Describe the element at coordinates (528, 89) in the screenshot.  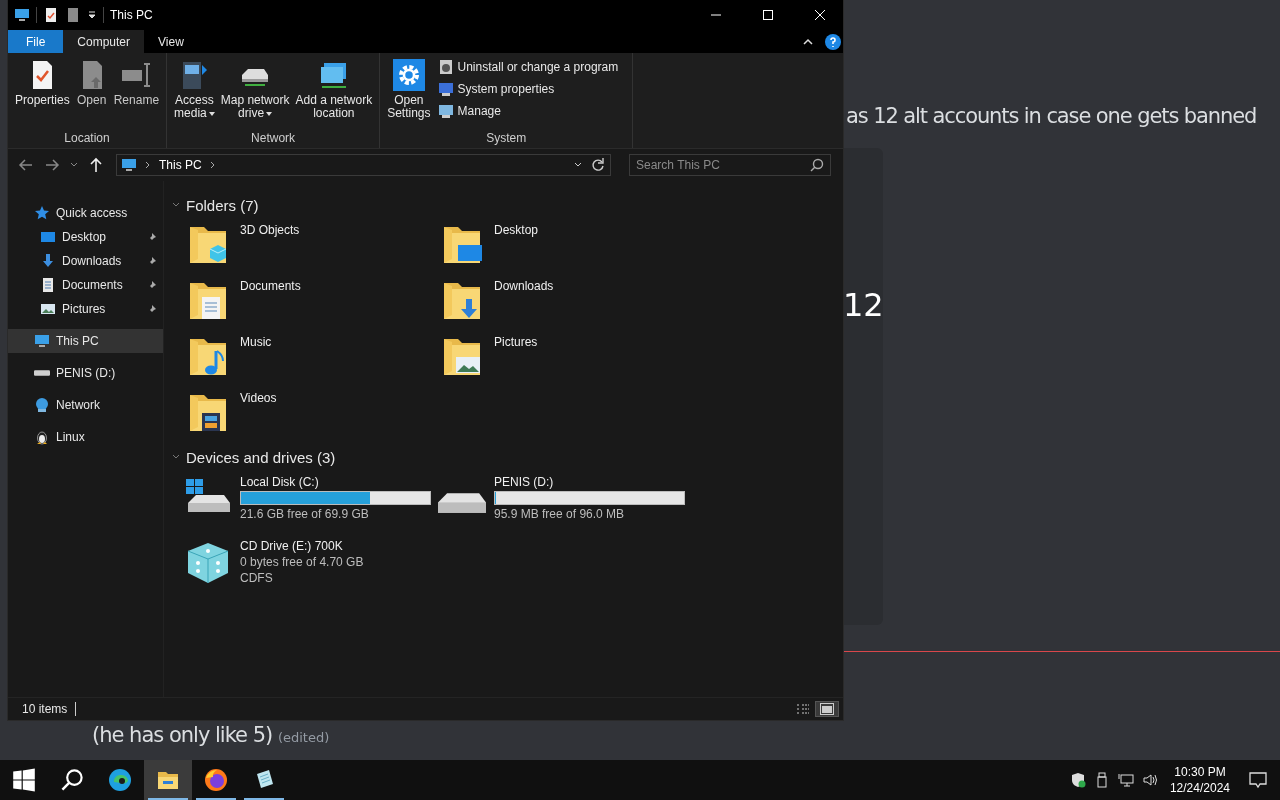
I see `ribbon-button: System properties` at that location.